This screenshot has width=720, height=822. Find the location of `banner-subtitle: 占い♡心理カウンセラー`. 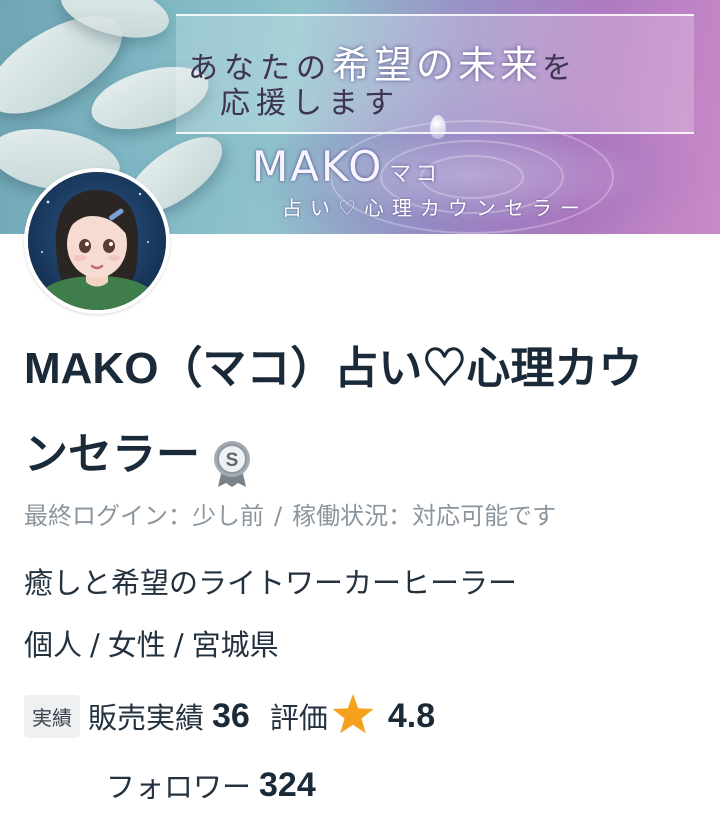

banner-subtitle: 占い♡心理カウンセラー is located at coordinates (435, 208).